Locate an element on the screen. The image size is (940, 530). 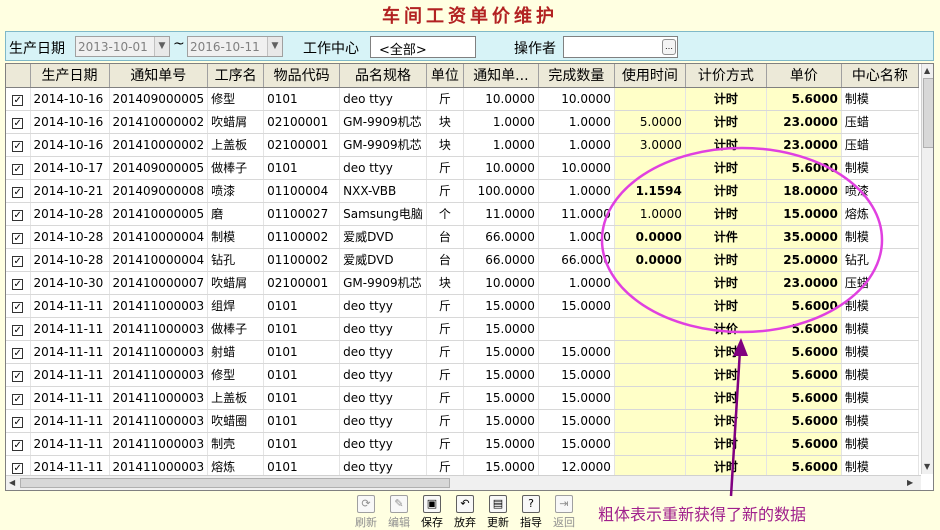
cell-notice: 201410000005 is located at coordinates (159, 214).